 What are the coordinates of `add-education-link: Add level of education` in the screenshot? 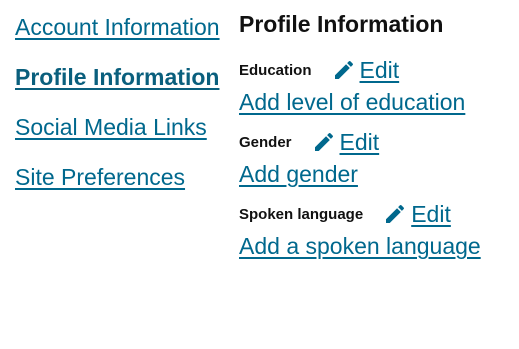 It's located at (379, 102).